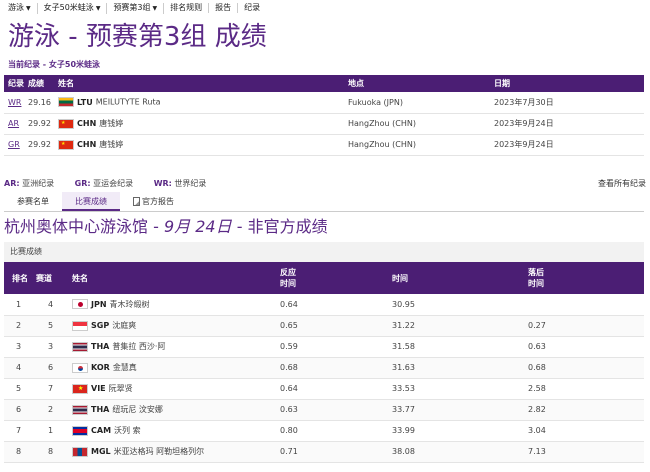  I want to click on nav-sport: 游泳 ▼, so click(23, 8).